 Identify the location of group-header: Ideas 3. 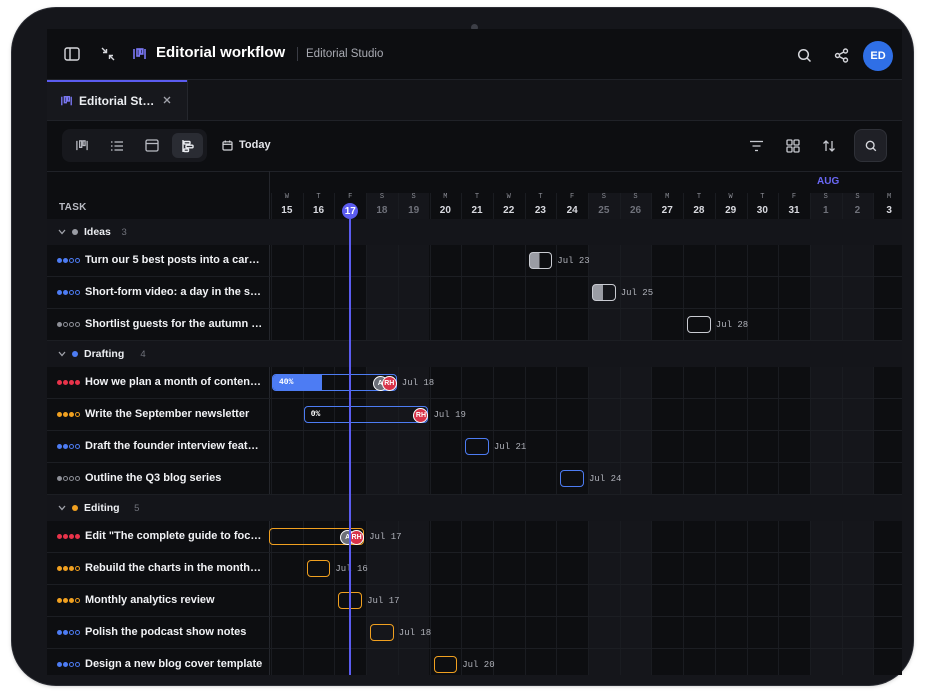
(474, 232).